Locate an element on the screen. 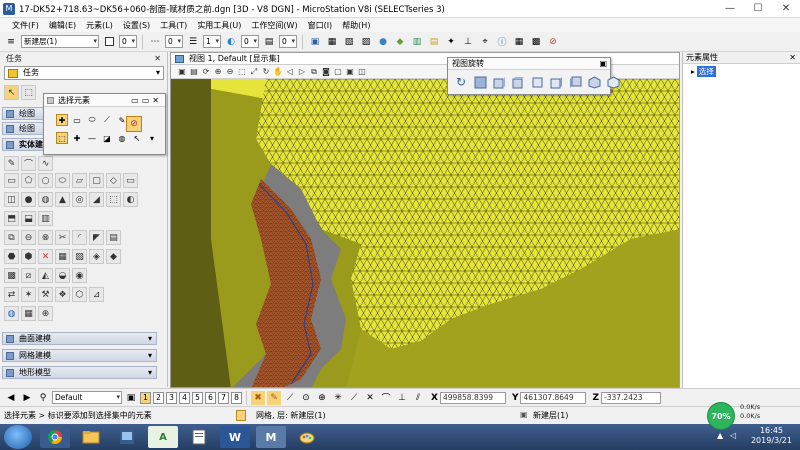 Image resolution: width=800 pixels, height=450 pixels. blend-icon: ◒ is located at coordinates (62, 275).